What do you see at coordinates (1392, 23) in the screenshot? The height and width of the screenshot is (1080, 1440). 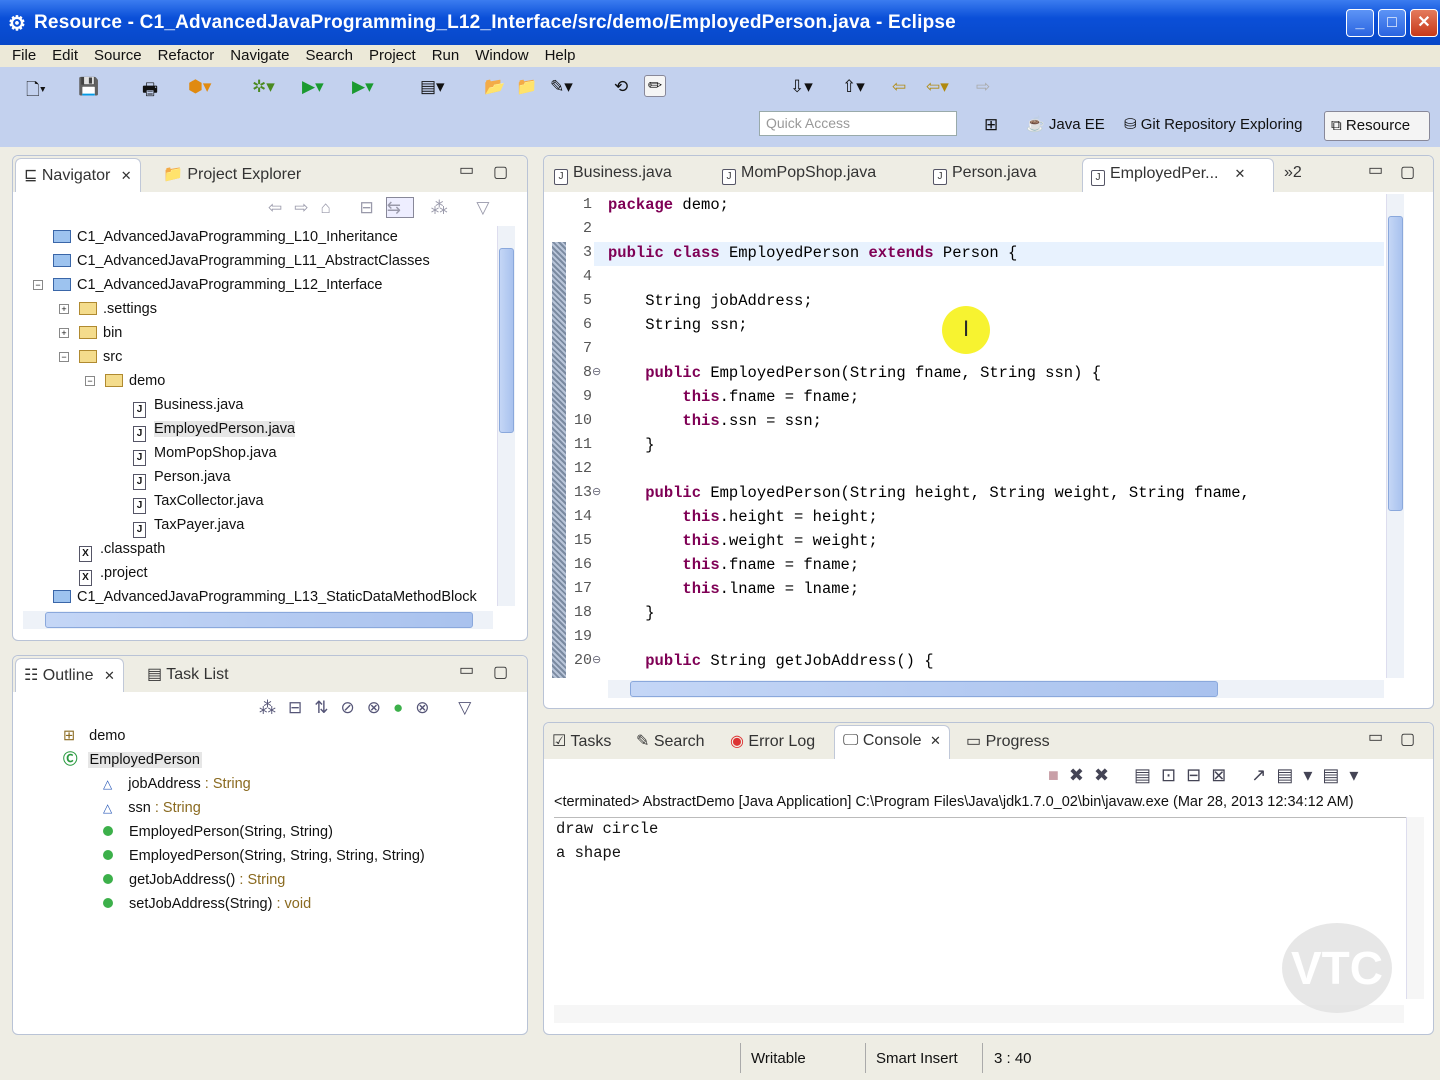 I see `maximize-button: □` at bounding box center [1392, 23].